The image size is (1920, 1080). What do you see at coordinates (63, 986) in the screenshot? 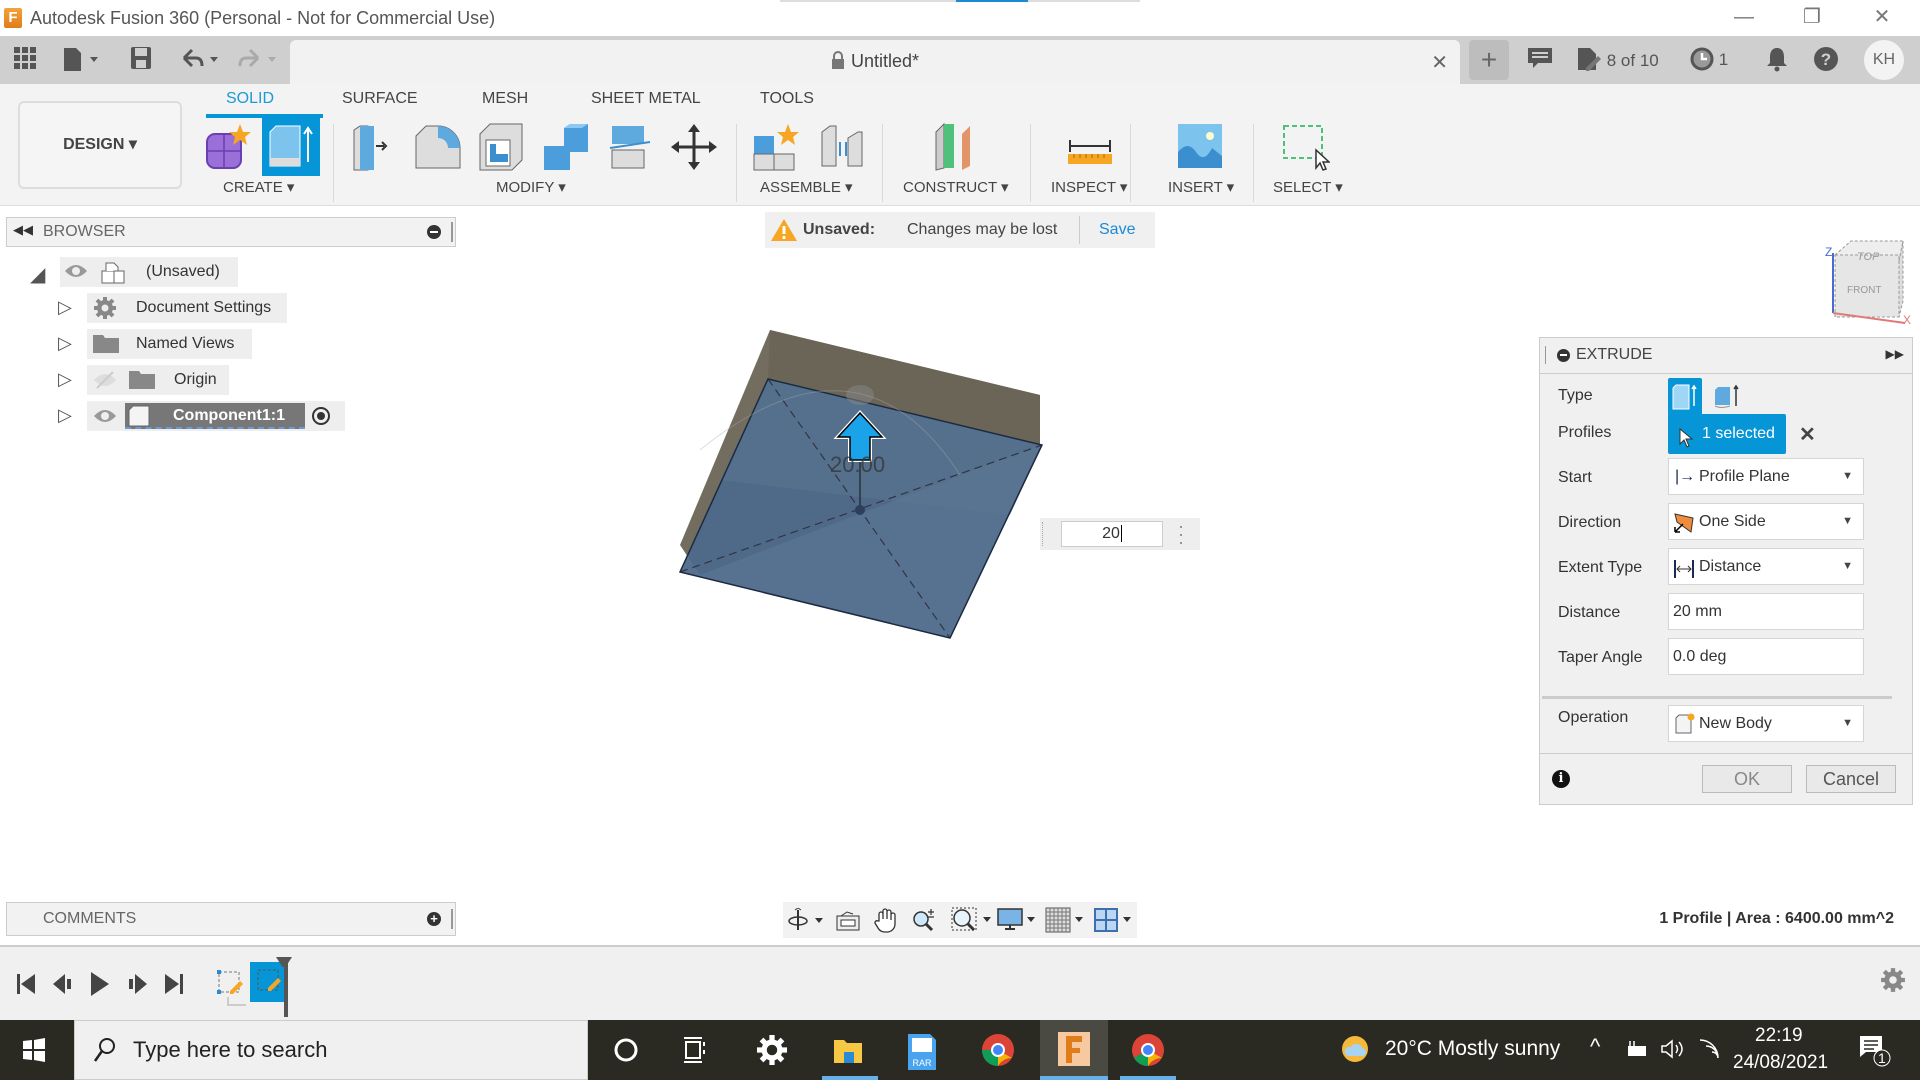
I see `step-back-icon` at bounding box center [63, 986].